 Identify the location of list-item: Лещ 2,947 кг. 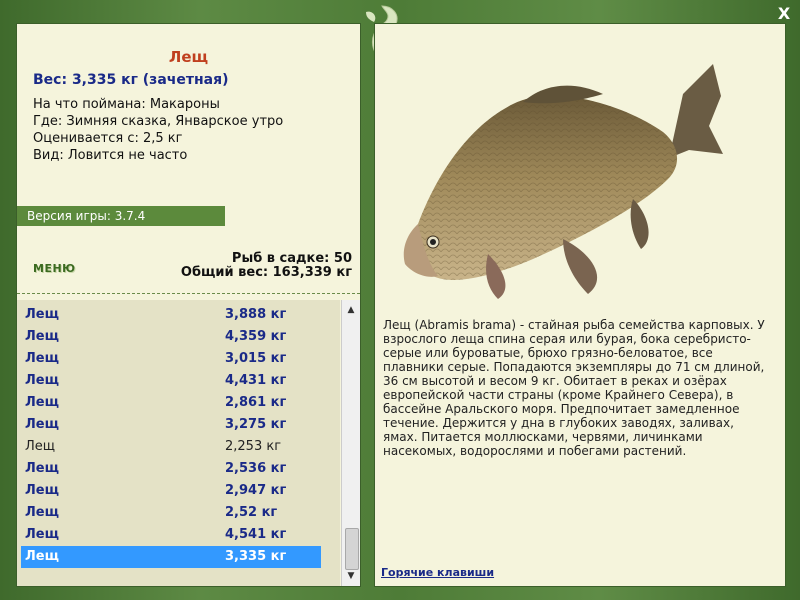
(171, 491).